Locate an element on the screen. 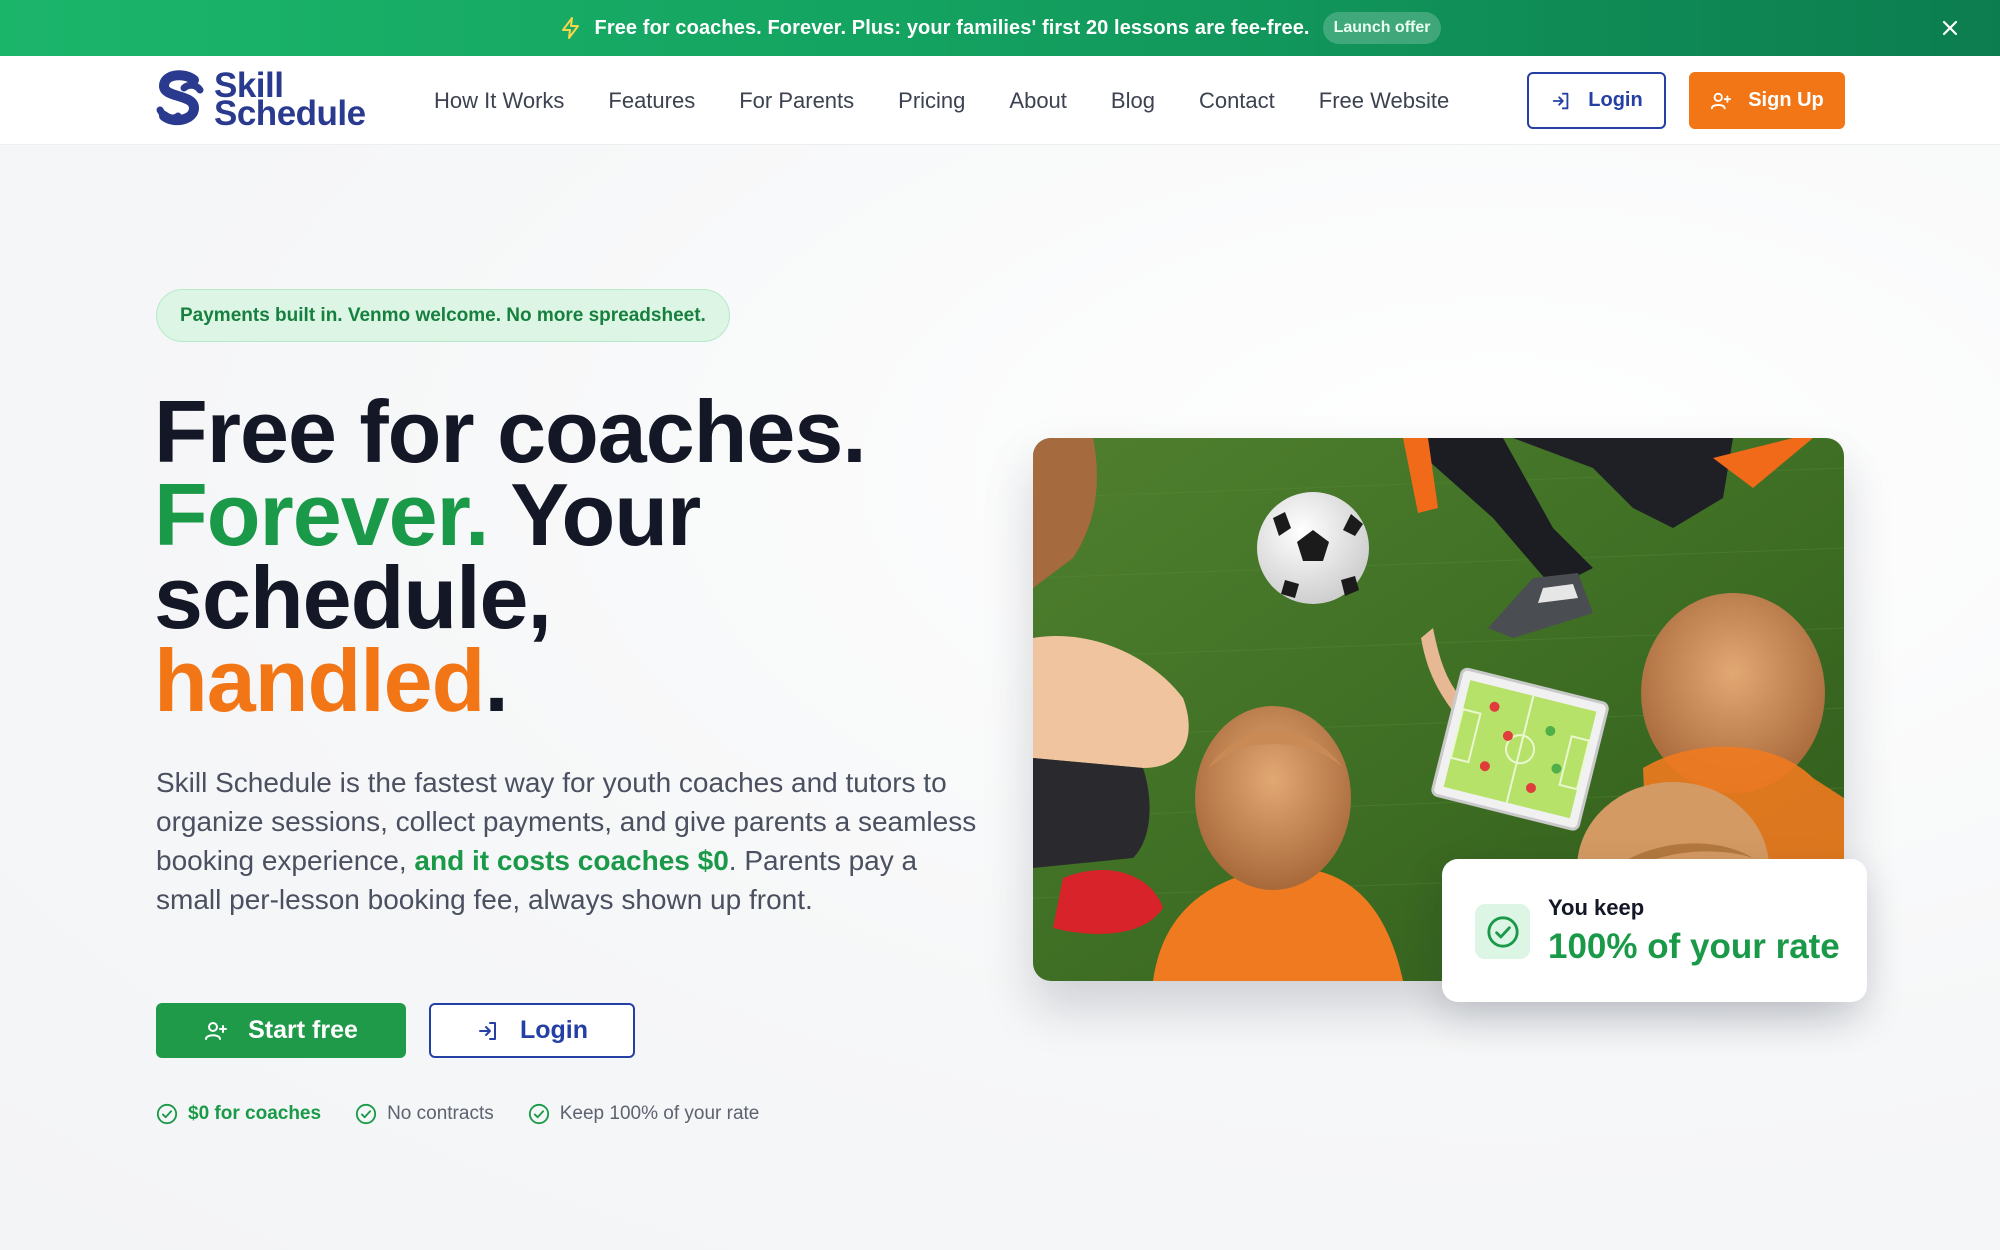  headline-period: . is located at coordinates (496, 680).